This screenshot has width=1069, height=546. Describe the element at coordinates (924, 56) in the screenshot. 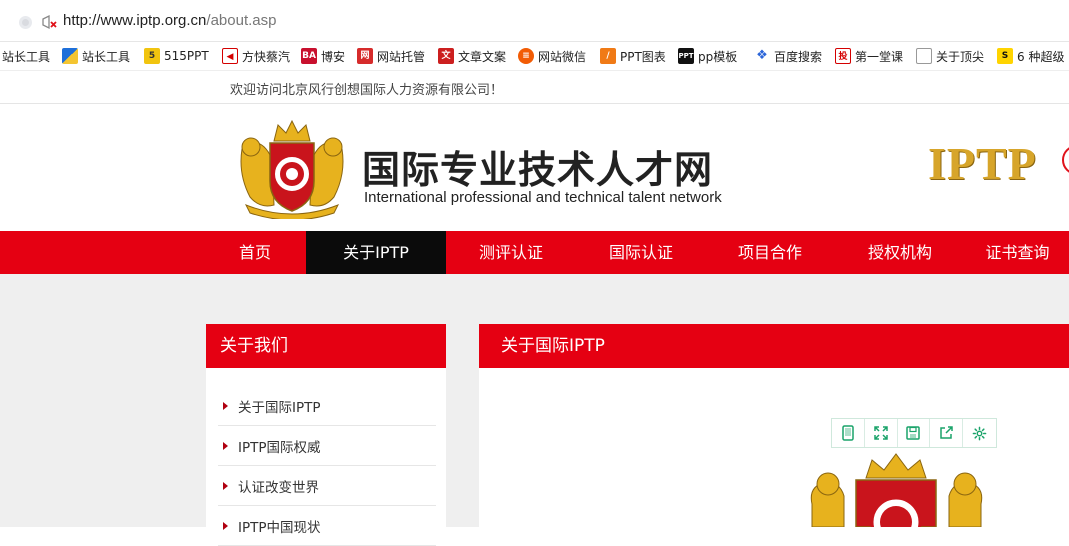

I see `page-icon` at that location.